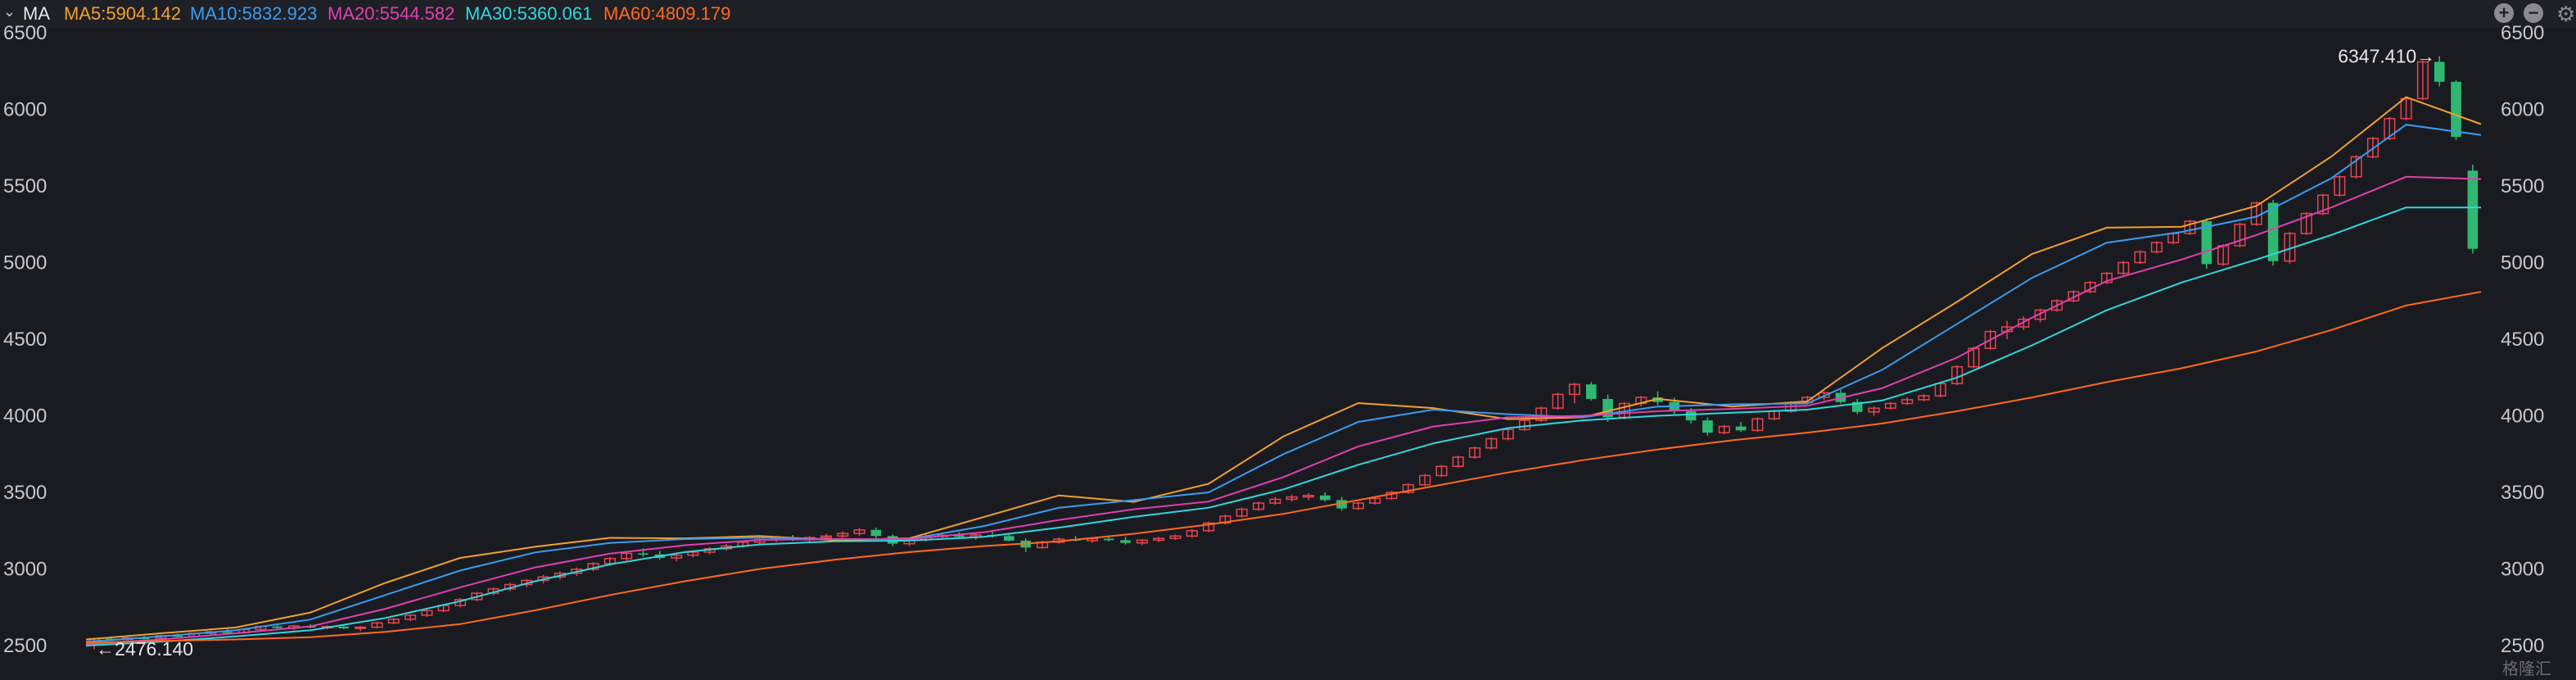 The width and height of the screenshot is (2576, 680). What do you see at coordinates (25, 340) in the screenshot?
I see `y-tick-left: 4500` at bounding box center [25, 340].